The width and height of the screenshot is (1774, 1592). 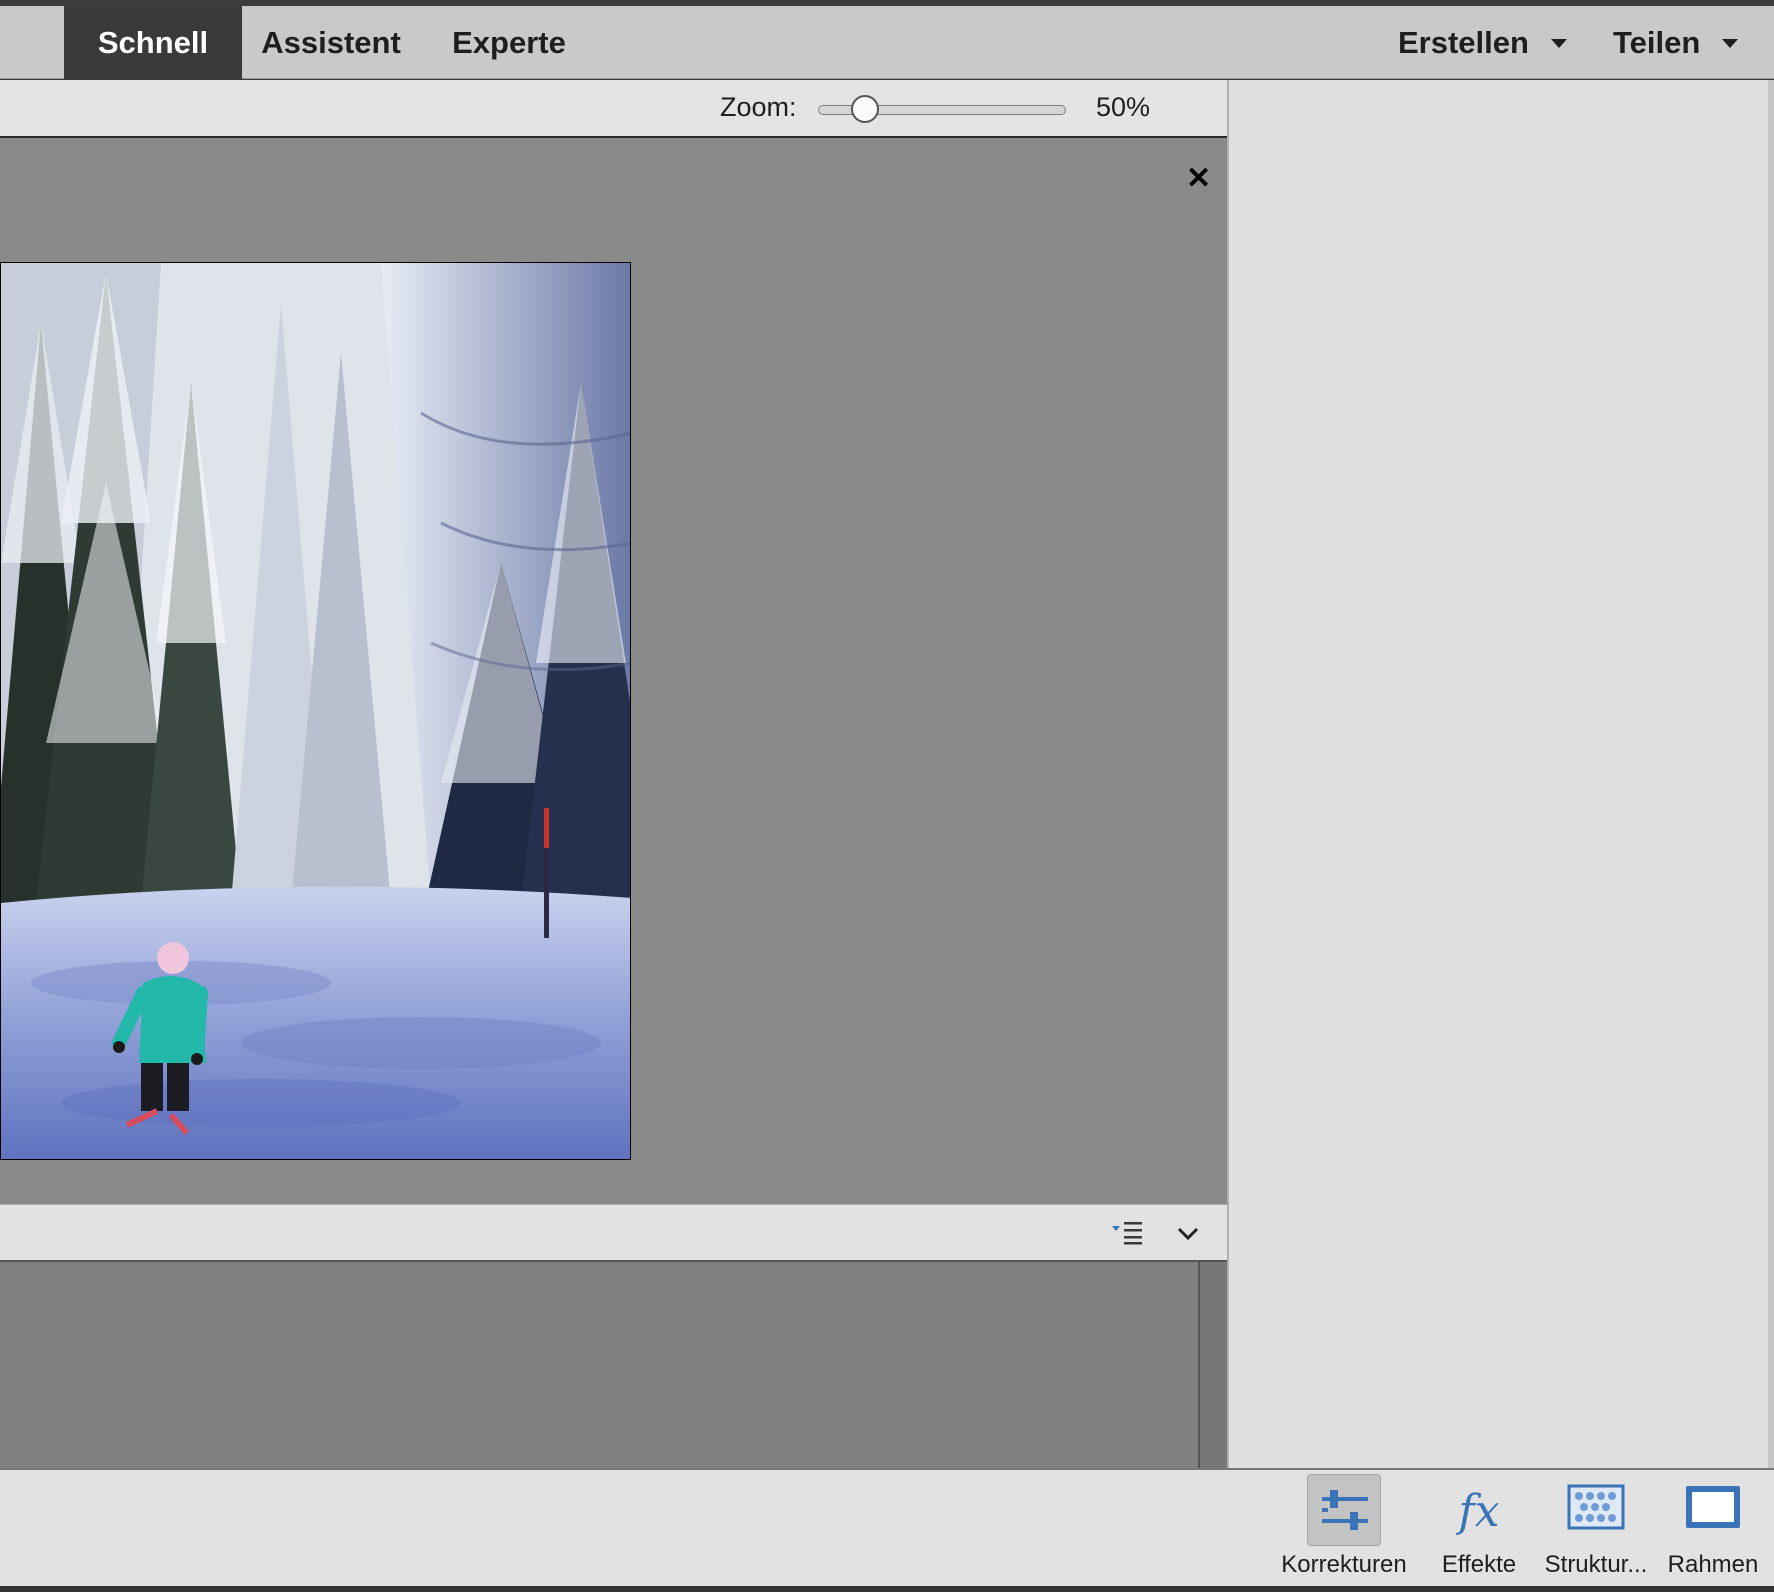 I want to click on tab-experte: Experte, so click(x=509, y=42).